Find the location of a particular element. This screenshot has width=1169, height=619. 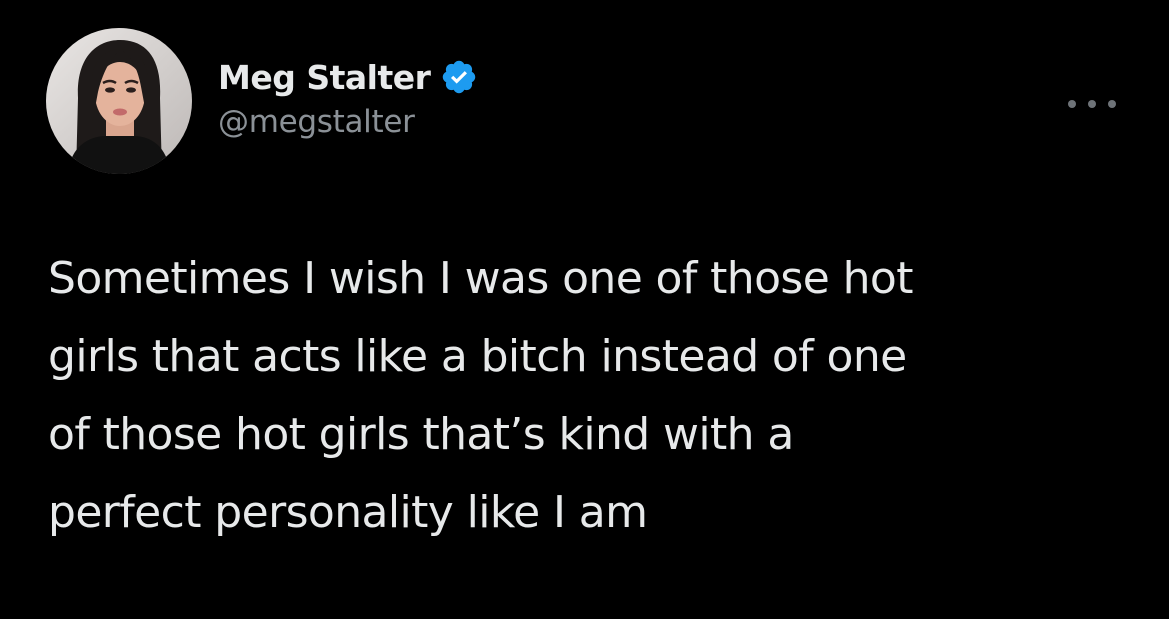

author-block: Meg Stalter @megstalter is located at coordinates (348, 98).